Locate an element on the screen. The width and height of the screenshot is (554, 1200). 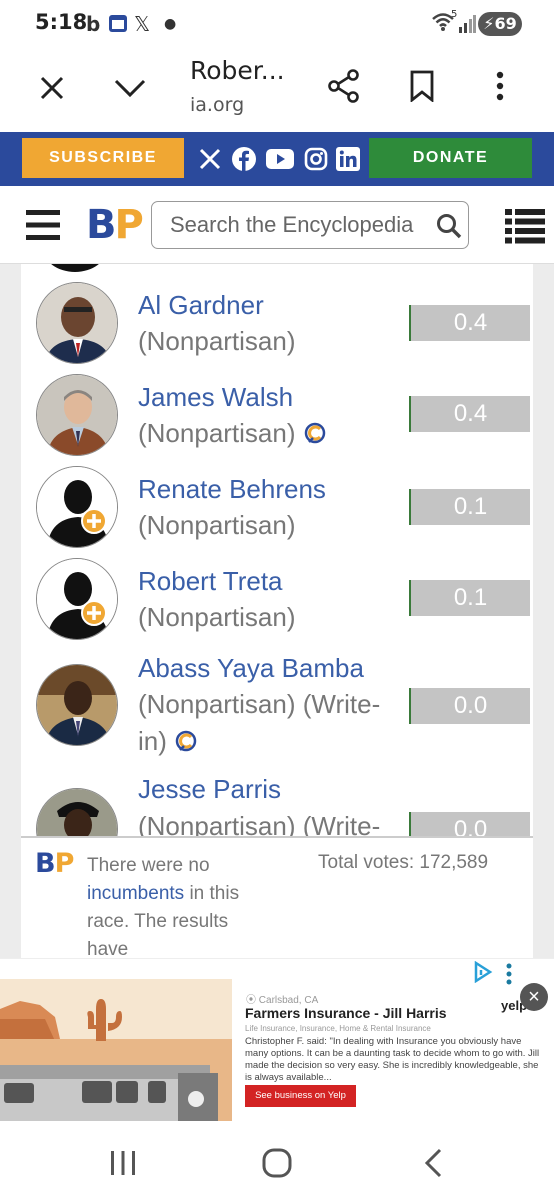
instagram-link is located at coordinates (316, 159).